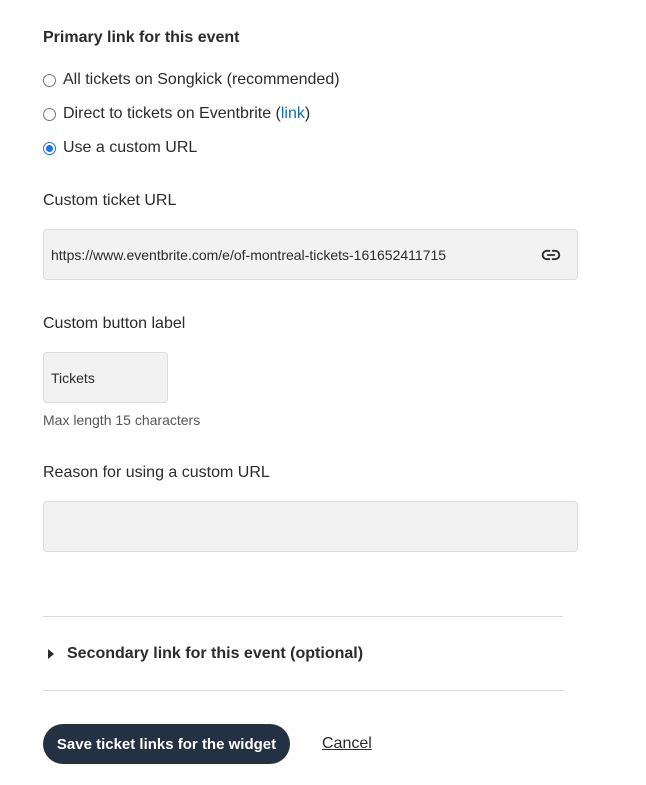 The width and height of the screenshot is (646, 785). I want to click on button-label-value: Tickets, so click(73, 378).